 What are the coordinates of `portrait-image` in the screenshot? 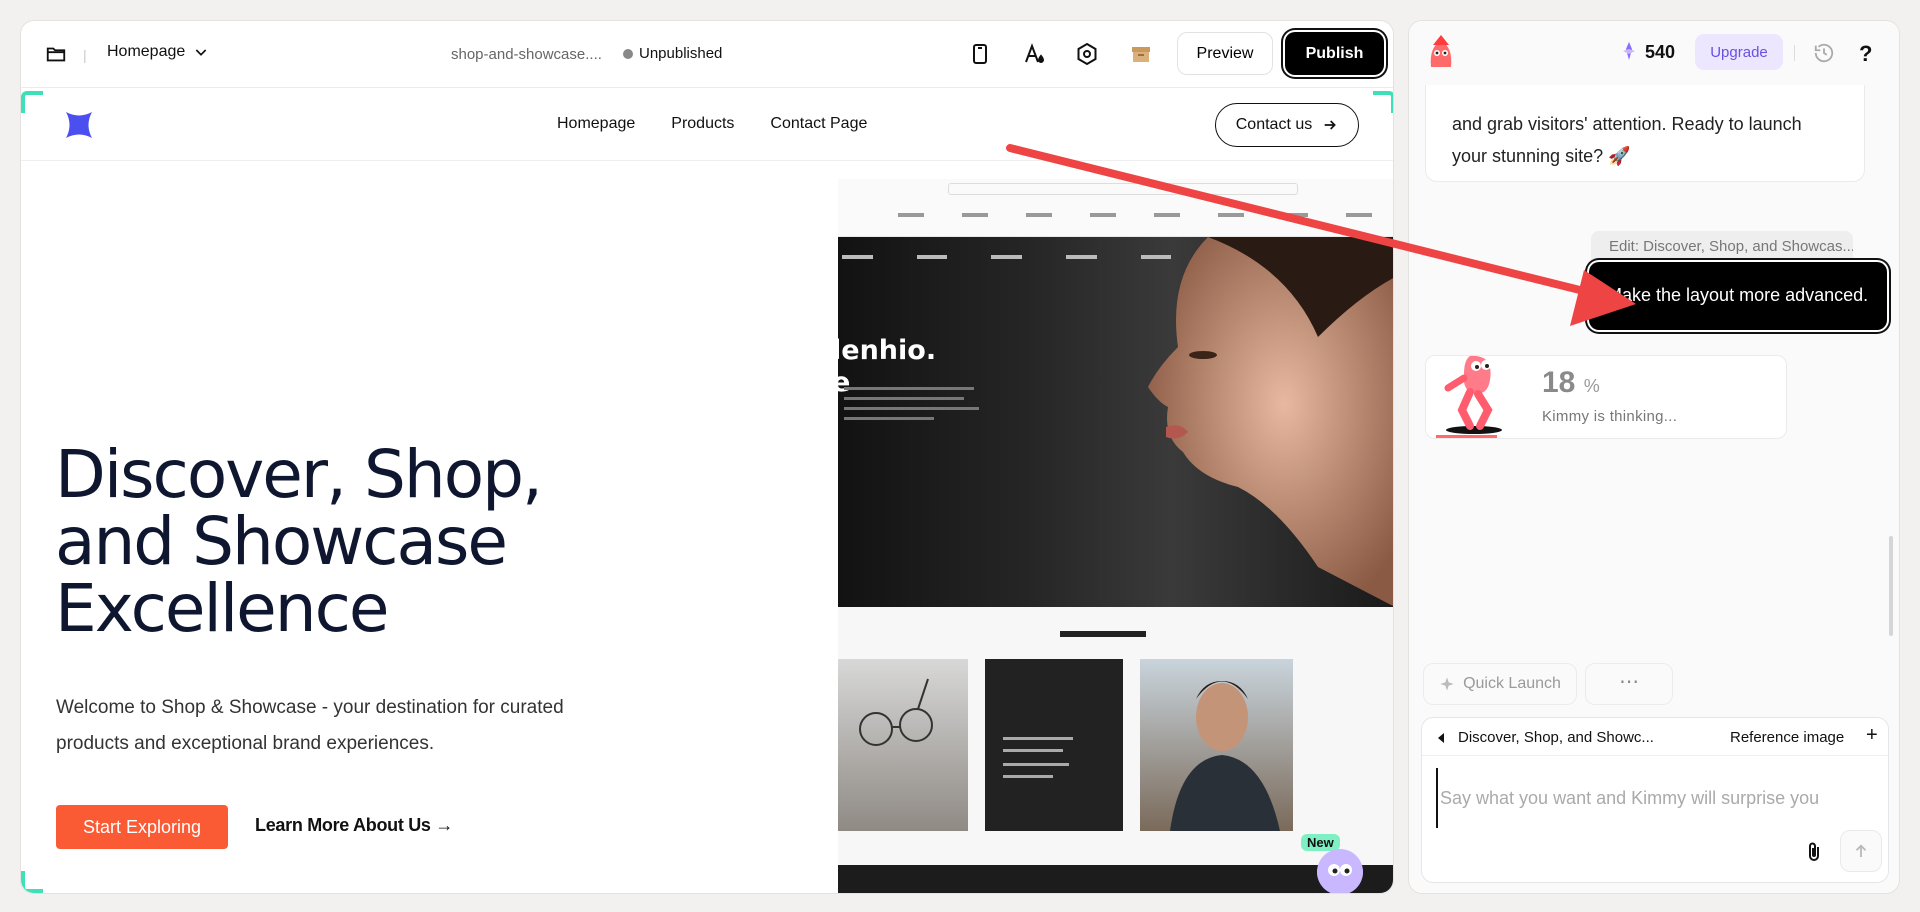 It's located at (1270, 421).